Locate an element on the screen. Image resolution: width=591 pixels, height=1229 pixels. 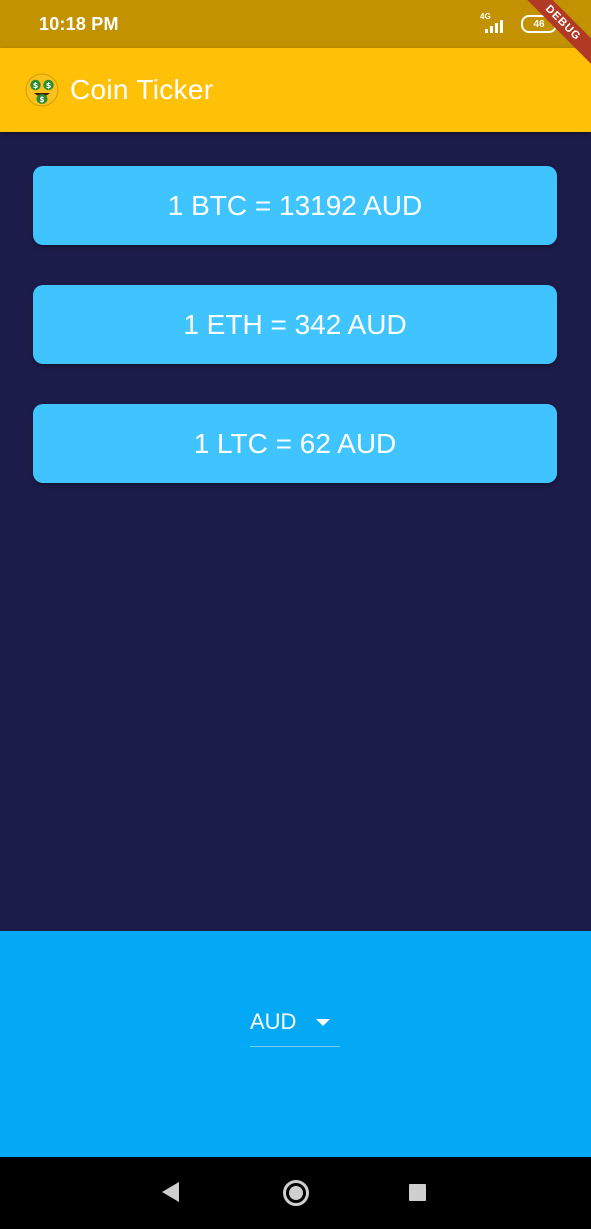
battery-level: 46 is located at coordinates (539, 24).